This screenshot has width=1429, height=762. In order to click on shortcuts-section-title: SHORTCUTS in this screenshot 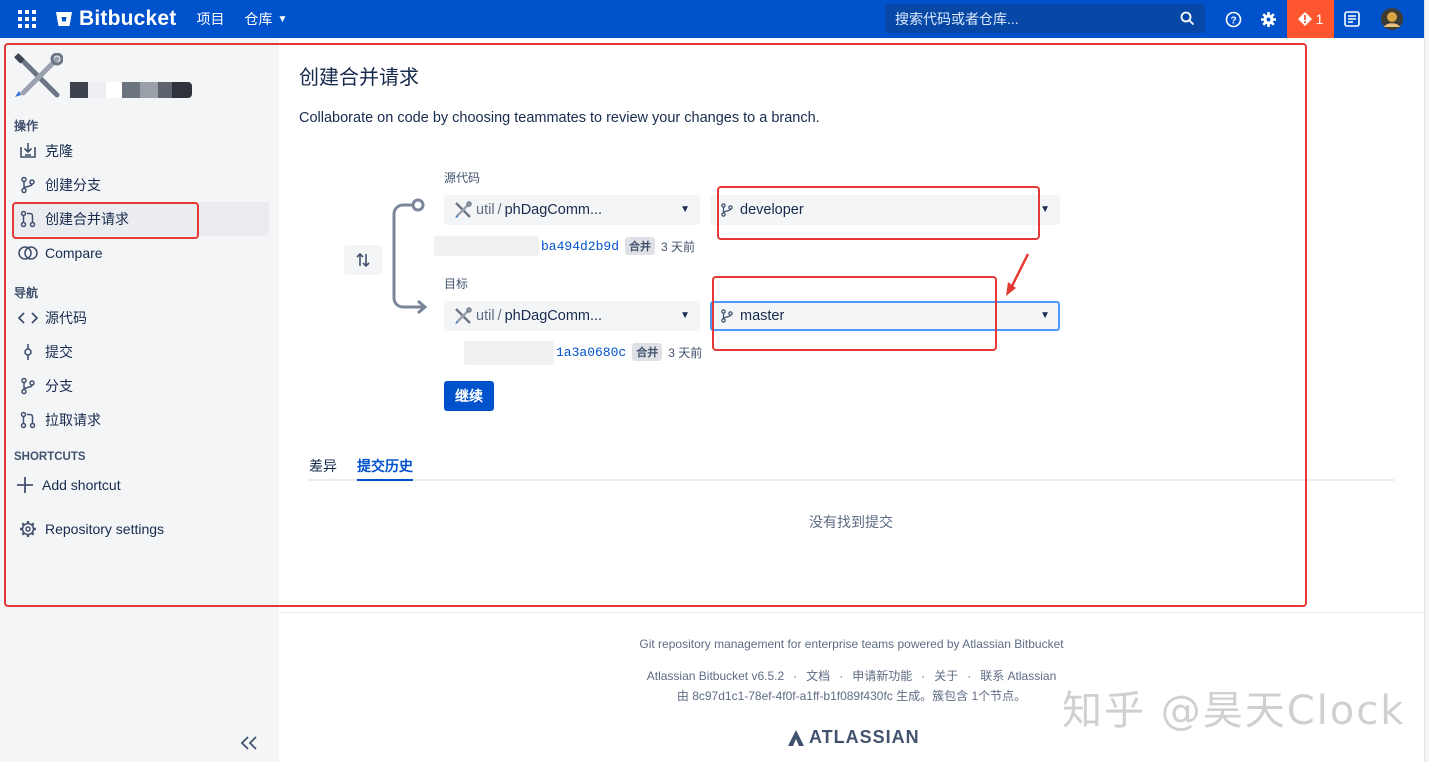, I will do `click(50, 457)`.